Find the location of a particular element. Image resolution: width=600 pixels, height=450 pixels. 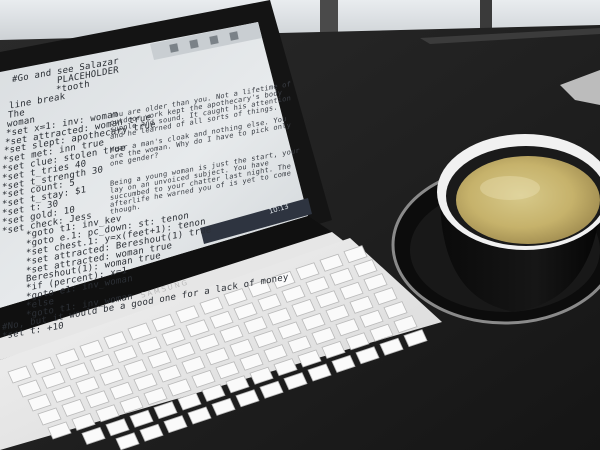

tea-reflection is located at coordinates (510, 188).